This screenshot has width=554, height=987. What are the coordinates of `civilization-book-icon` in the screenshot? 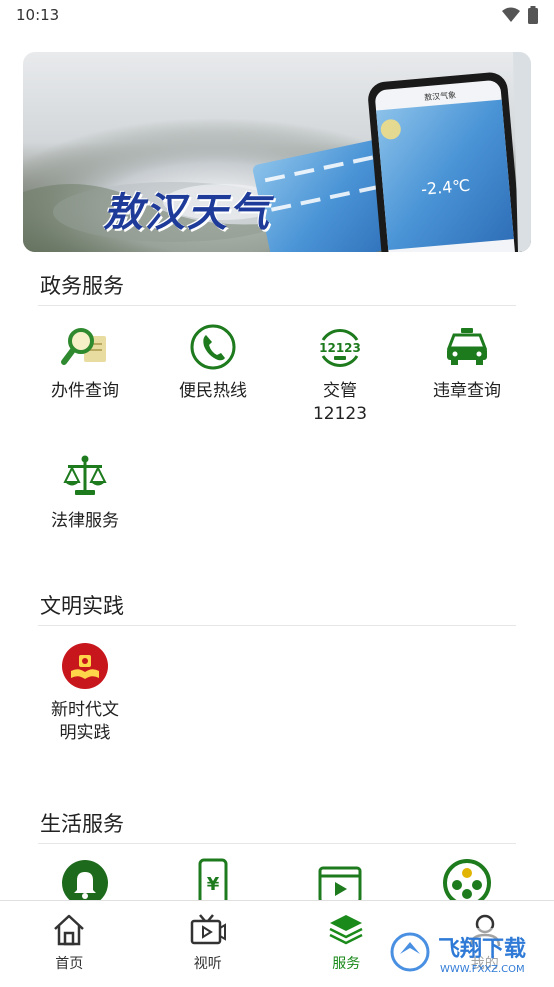 It's located at (85, 666).